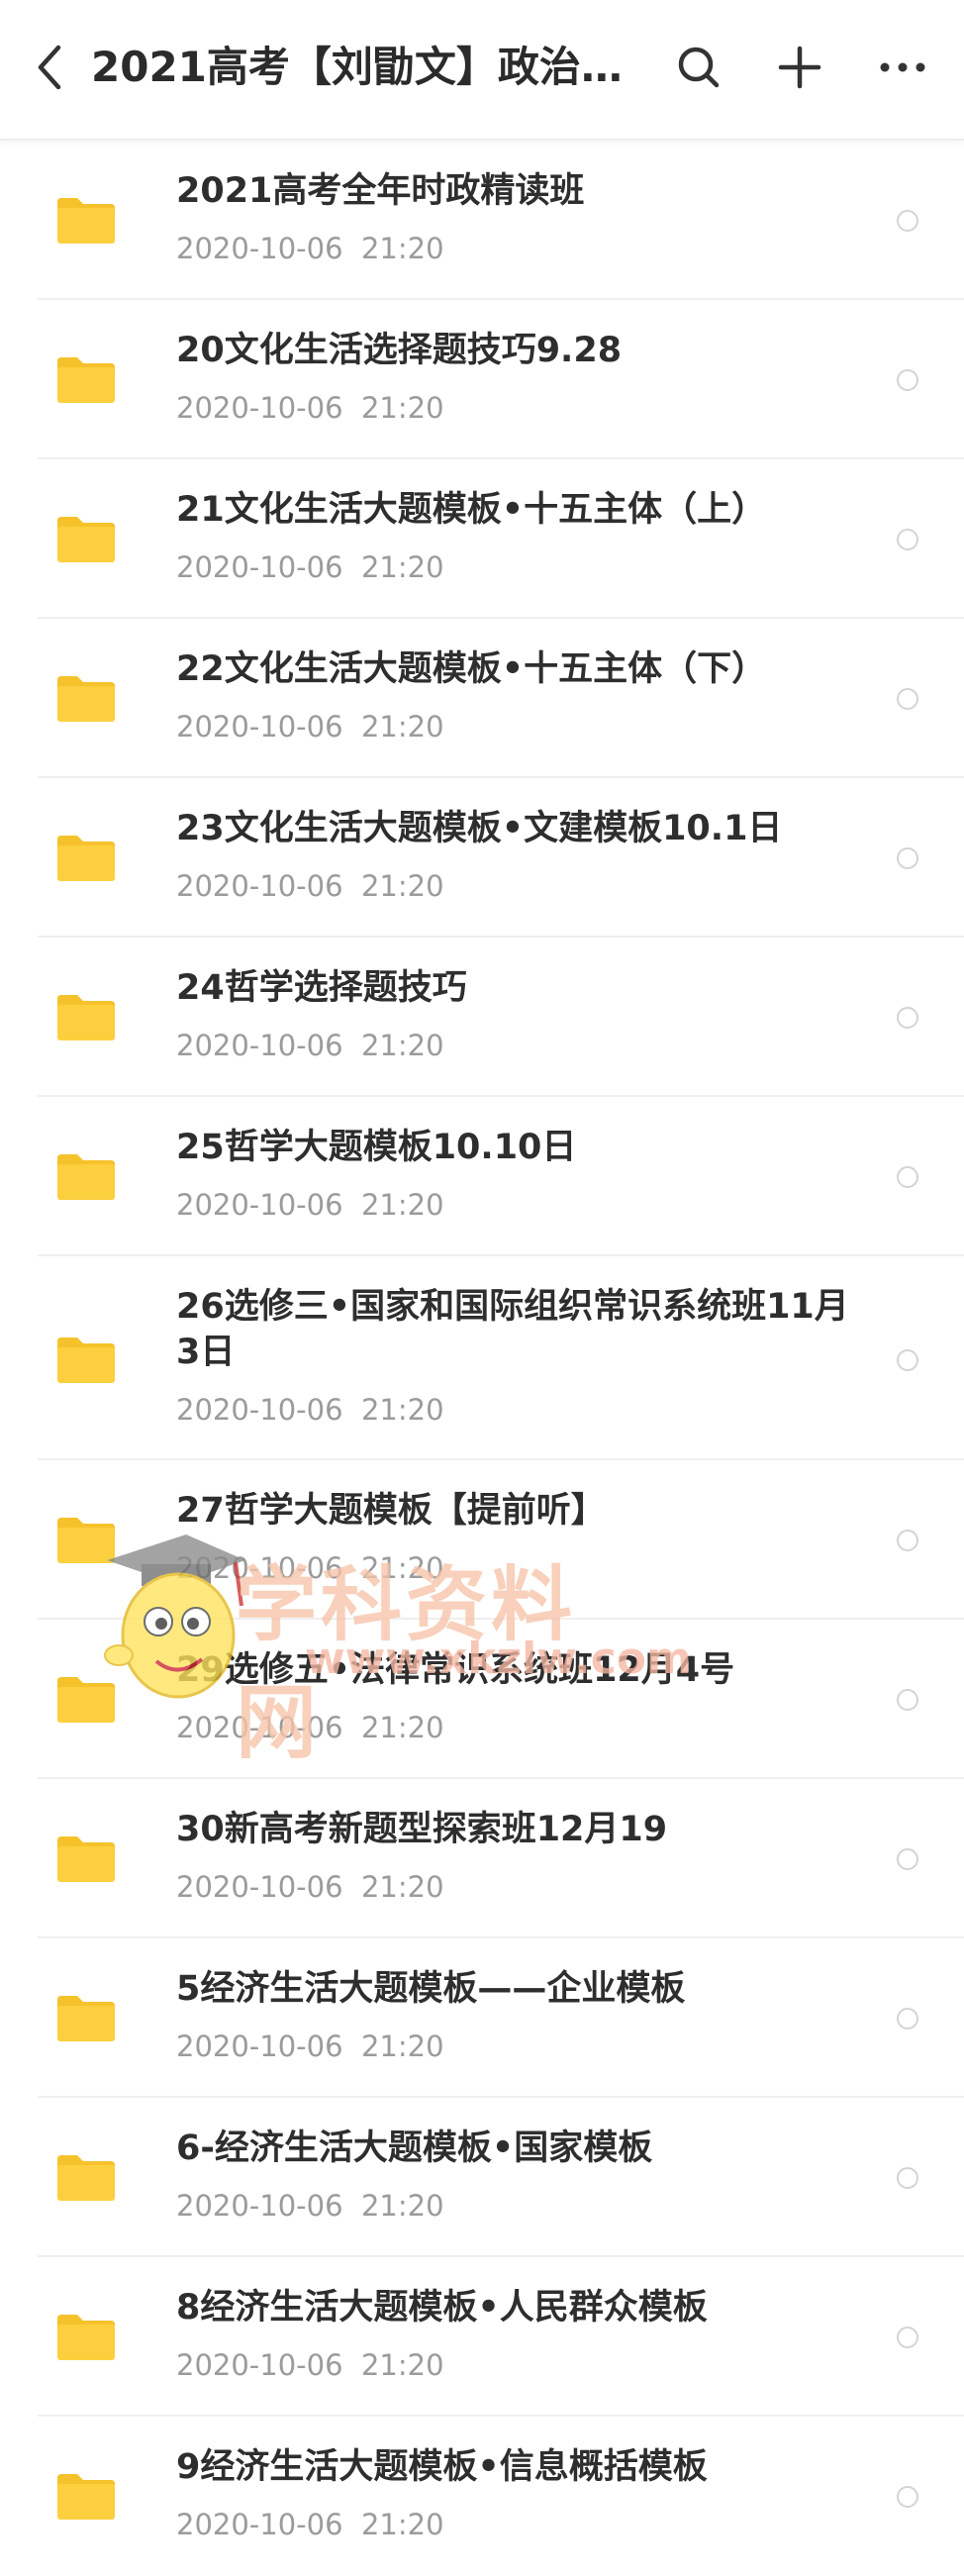 The height and width of the screenshot is (2576, 964). Describe the element at coordinates (482, 1700) in the screenshot. I see `list-item: 29选修五•法律常识系统班12月4号 2020-10-06 21:20` at that location.